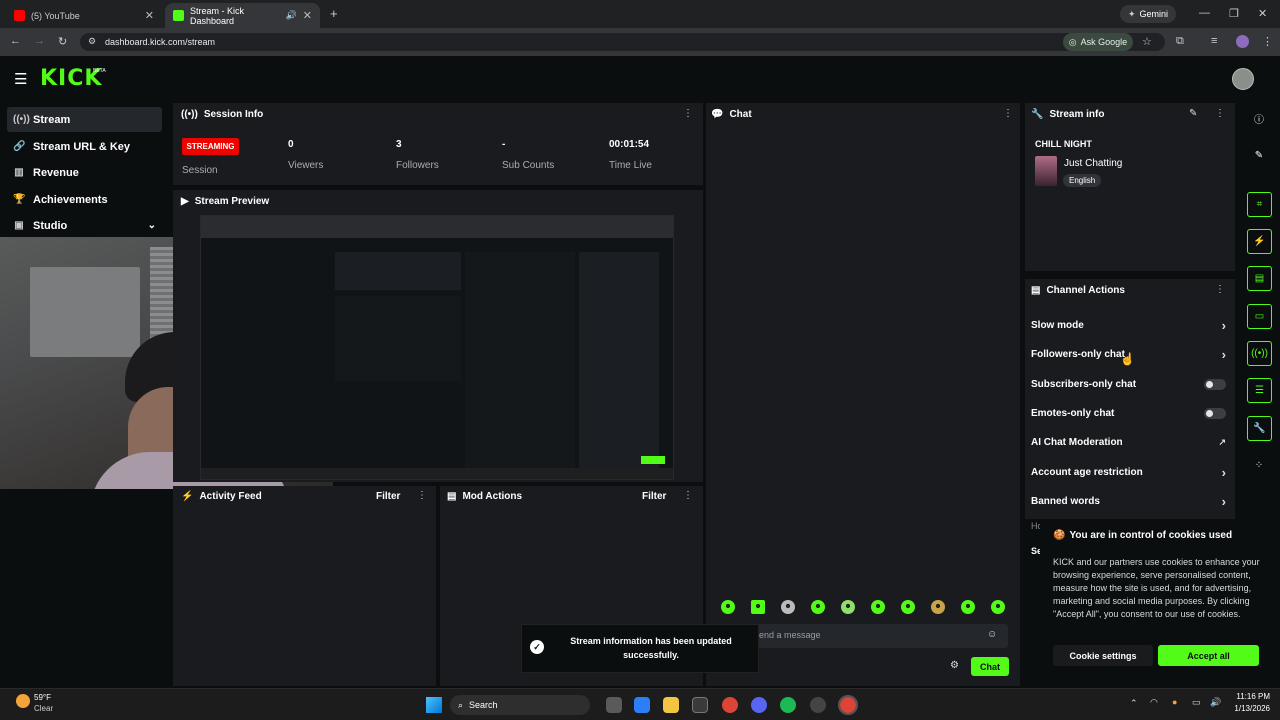  What do you see at coordinates (622, 42) in the screenshot?
I see `address-bar` at bounding box center [622, 42].